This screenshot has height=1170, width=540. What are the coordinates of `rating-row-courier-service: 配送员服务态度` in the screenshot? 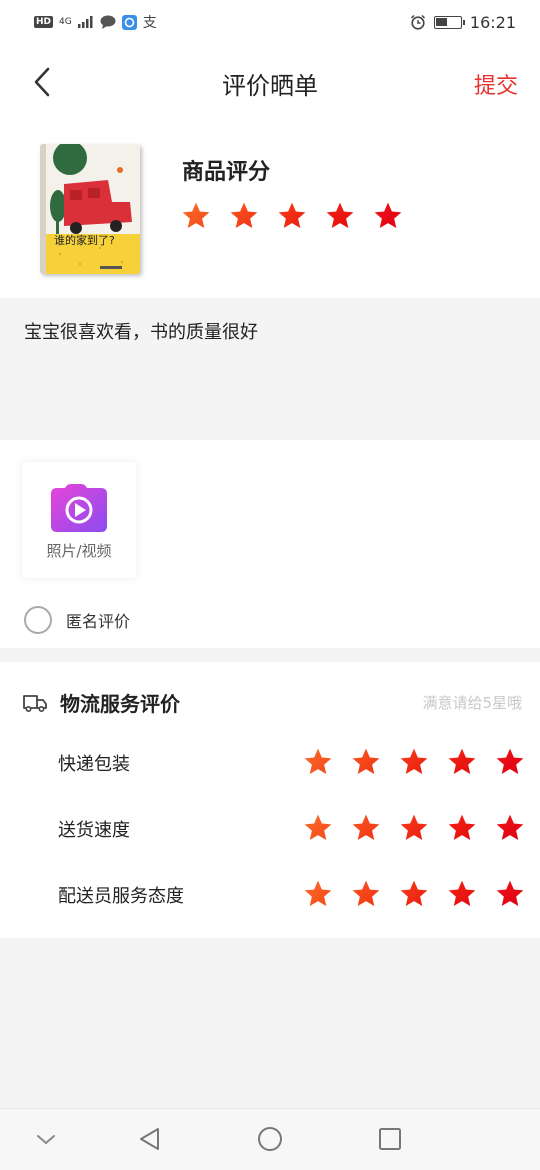 It's located at (270, 894).